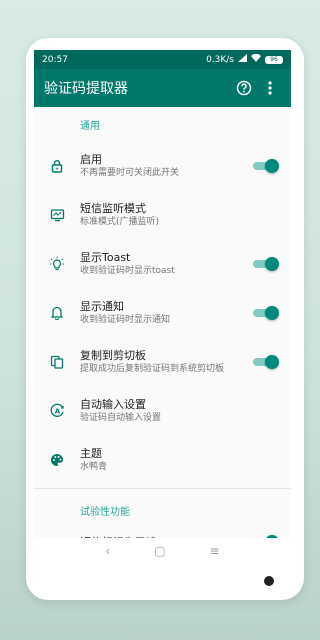 Image resolution: width=320 pixels, height=640 pixels. I want to click on front-camera, so click(269, 581).